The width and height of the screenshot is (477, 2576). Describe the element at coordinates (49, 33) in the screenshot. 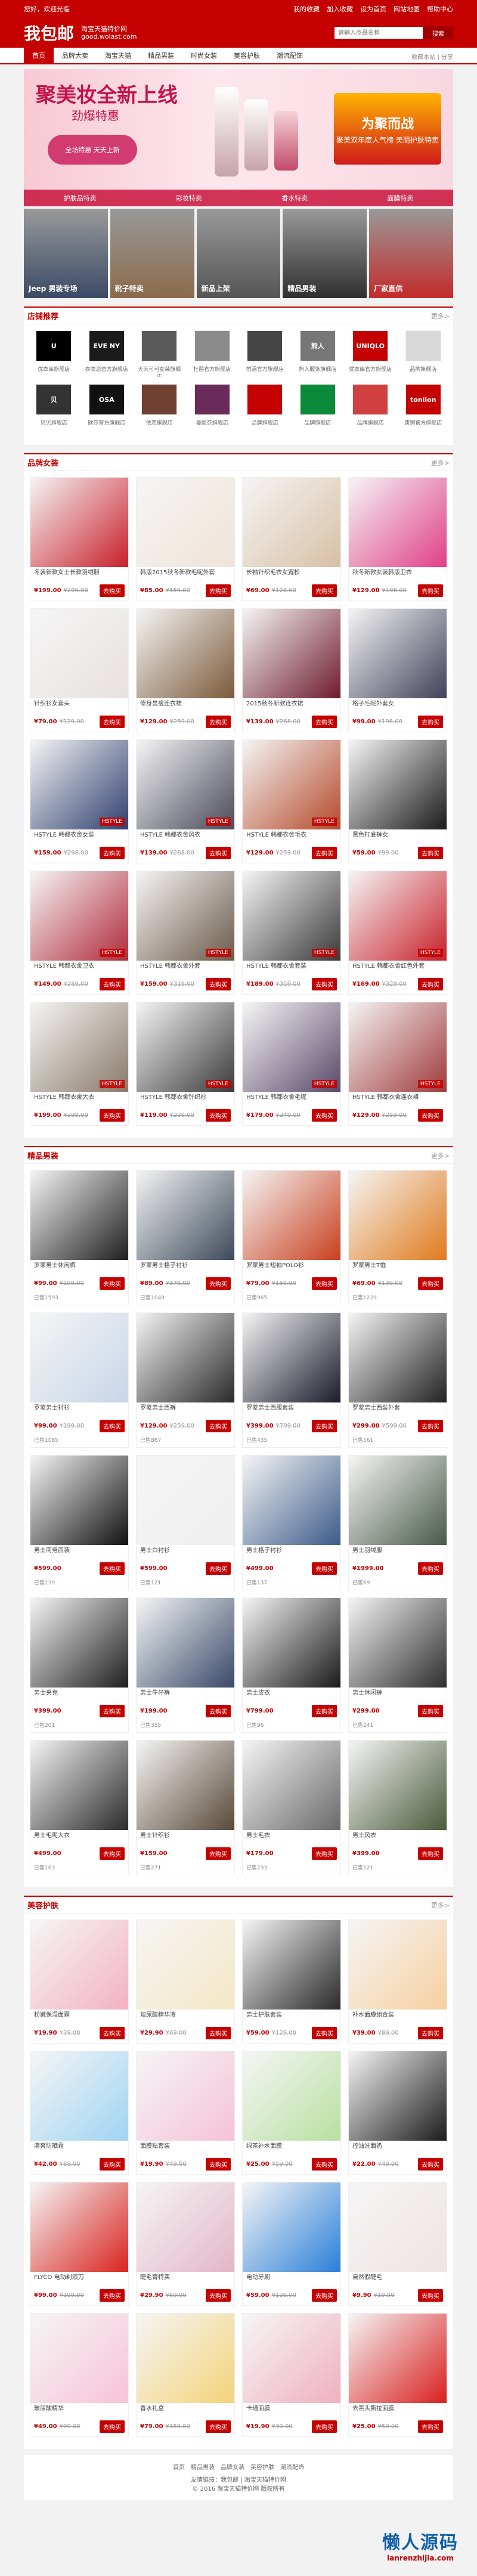

I see `site-logo: 我包邮` at that location.